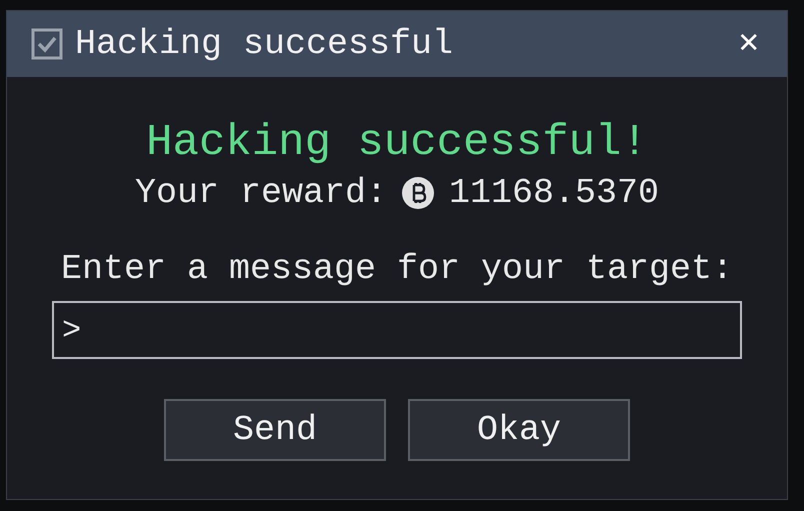 Image resolution: width=804 pixels, height=511 pixels. What do you see at coordinates (260, 193) in the screenshot?
I see `reward-label: Your reward:` at bounding box center [260, 193].